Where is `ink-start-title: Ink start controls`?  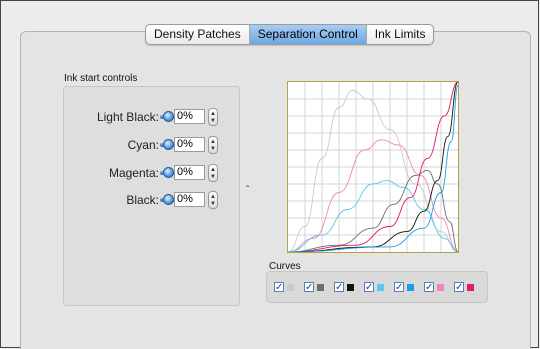 ink-start-title: Ink start controls is located at coordinates (101, 78).